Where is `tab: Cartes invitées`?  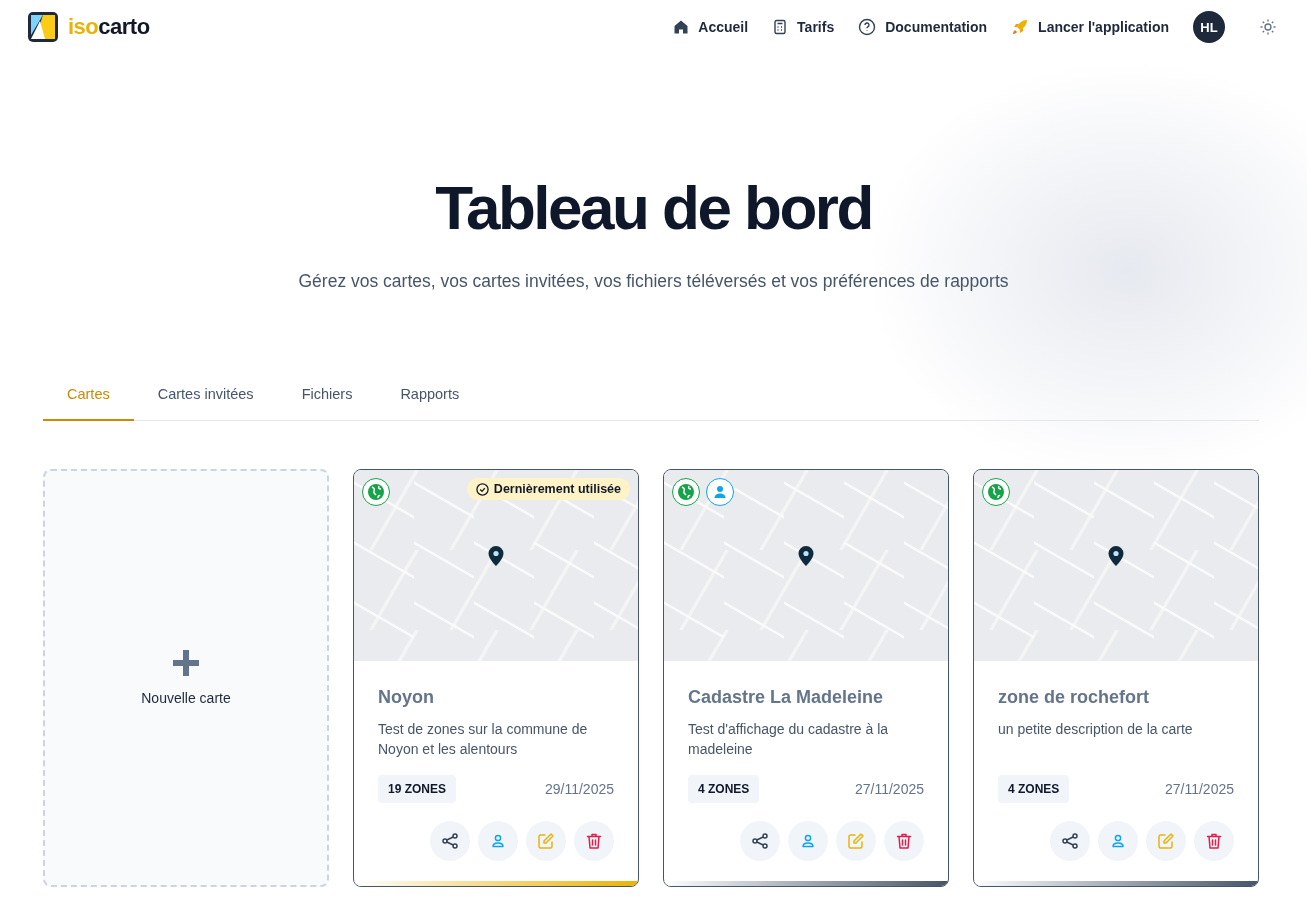
tab: Cartes invitées is located at coordinates (205, 398).